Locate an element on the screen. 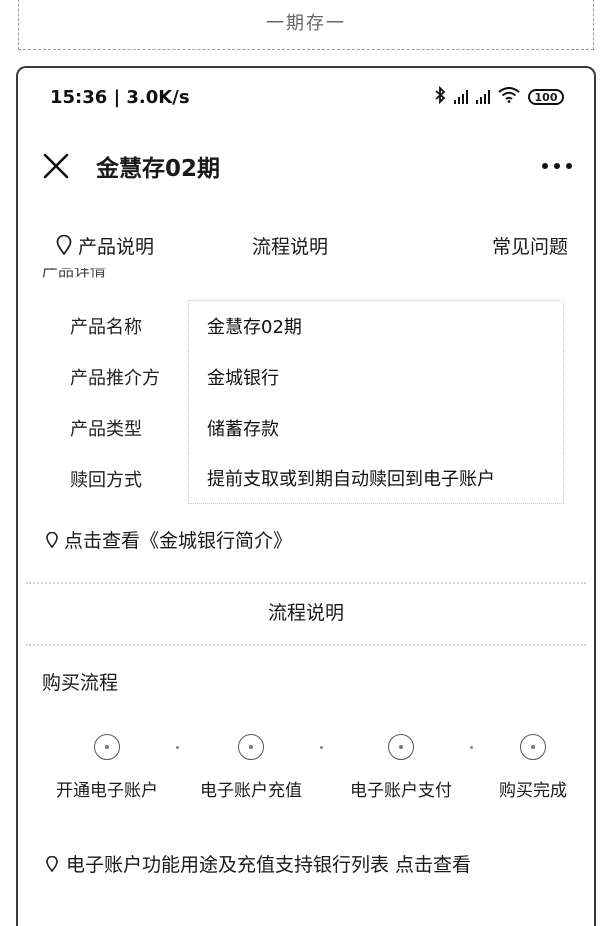 The width and height of the screenshot is (614, 926). account-info-link: 电子账户功能用途及充值支持银行列表 点击查看 is located at coordinates (258, 863).